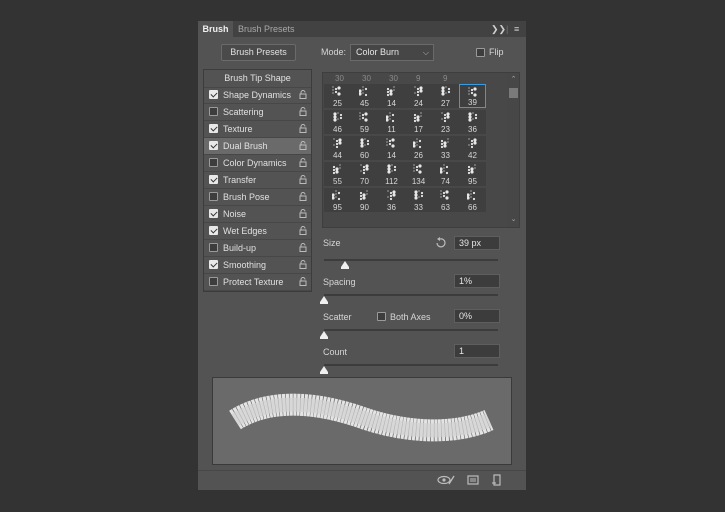 Image resolution: width=725 pixels, height=512 pixels. I want to click on brush-tip-cell: 134, so click(418, 174).